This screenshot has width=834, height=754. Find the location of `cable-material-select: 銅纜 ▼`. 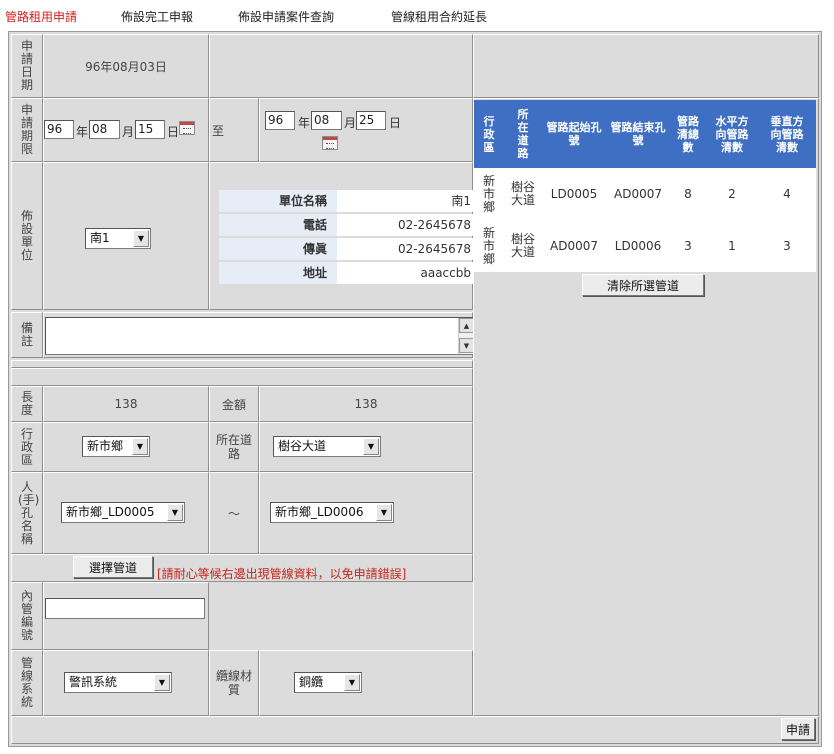

cable-material-select: 銅纜 ▼ is located at coordinates (328, 682).